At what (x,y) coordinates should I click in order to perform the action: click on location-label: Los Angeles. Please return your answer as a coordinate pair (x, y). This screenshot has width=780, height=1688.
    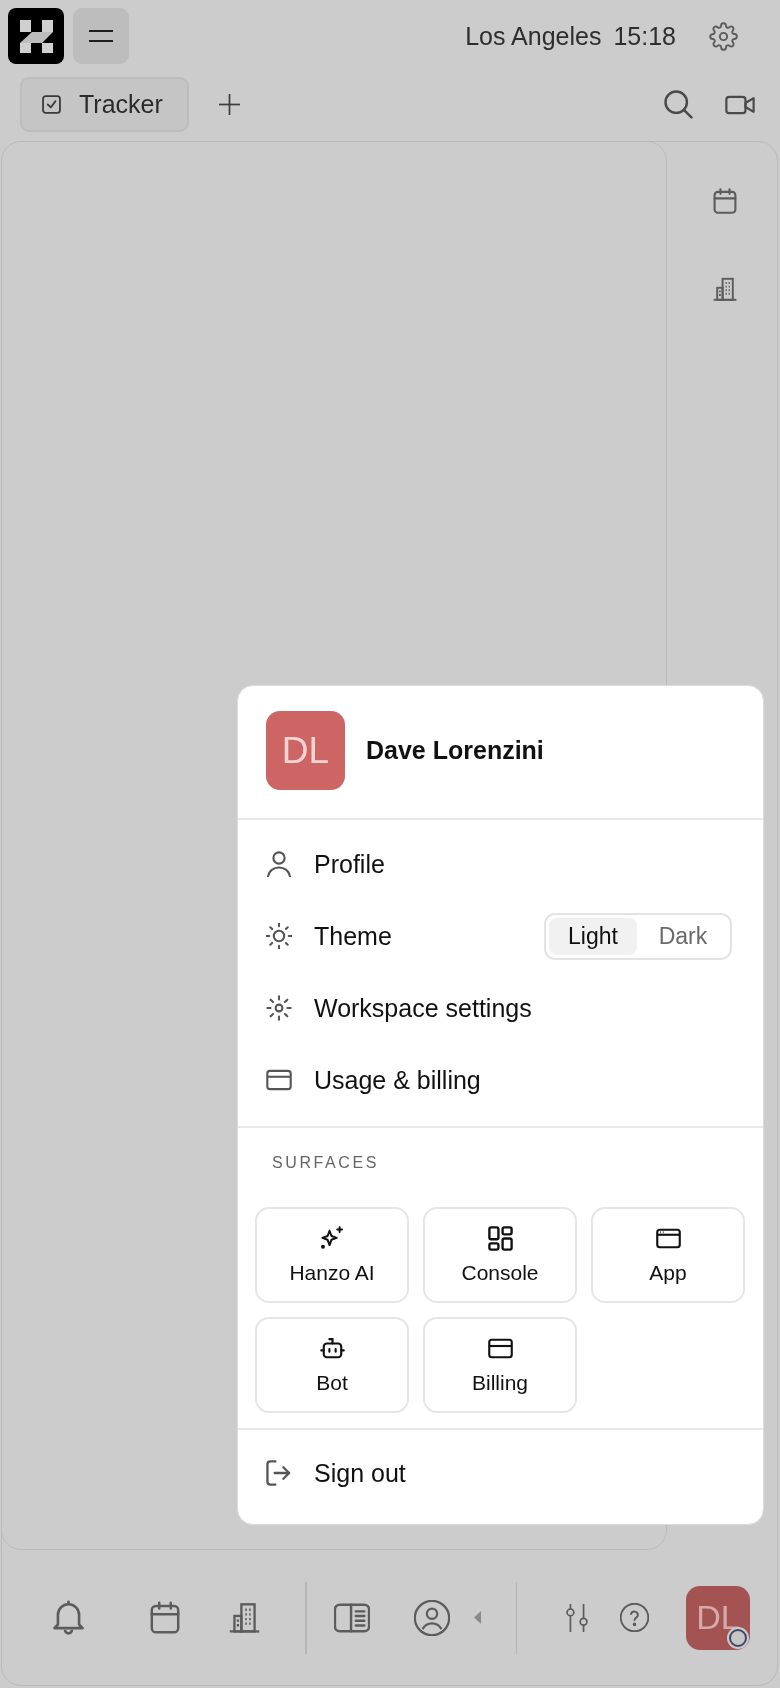
    Looking at the image, I should click on (533, 36).